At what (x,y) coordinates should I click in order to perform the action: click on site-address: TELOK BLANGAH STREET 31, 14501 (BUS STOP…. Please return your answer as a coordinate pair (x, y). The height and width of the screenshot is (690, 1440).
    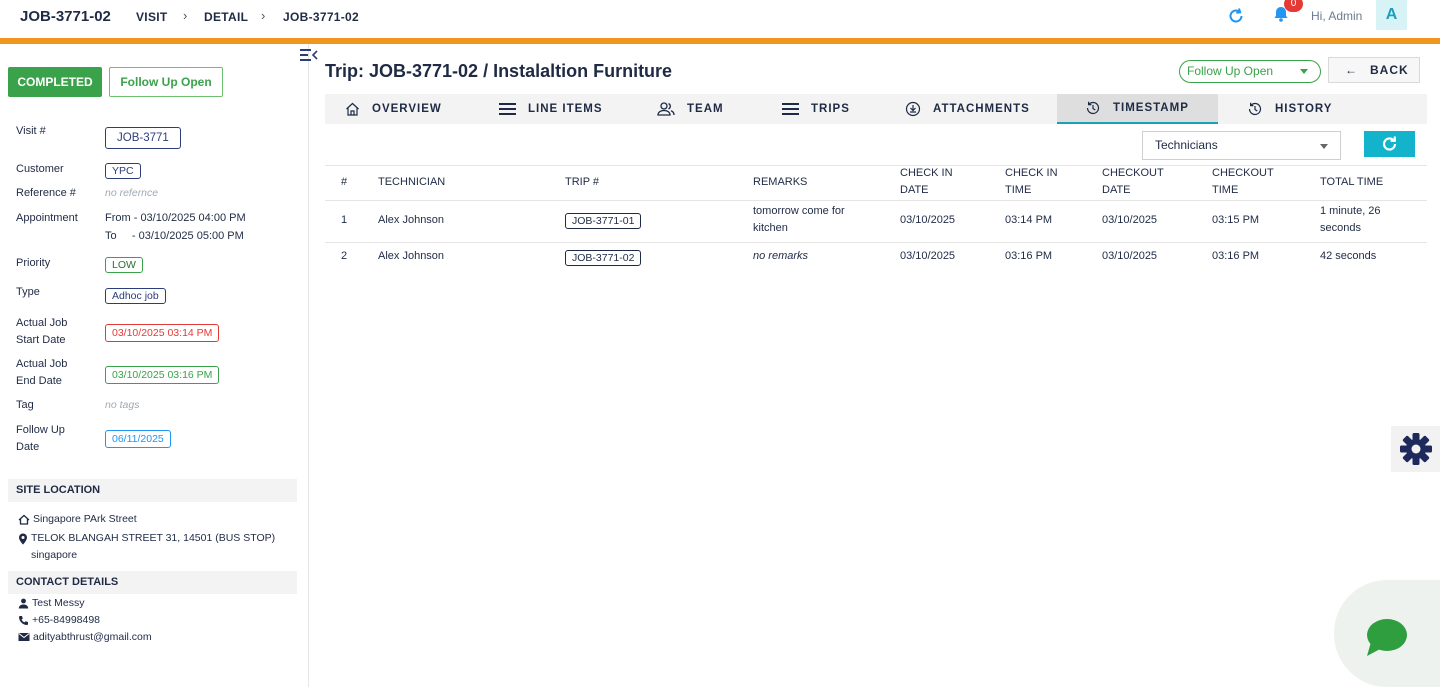
    Looking at the image, I should click on (146, 547).